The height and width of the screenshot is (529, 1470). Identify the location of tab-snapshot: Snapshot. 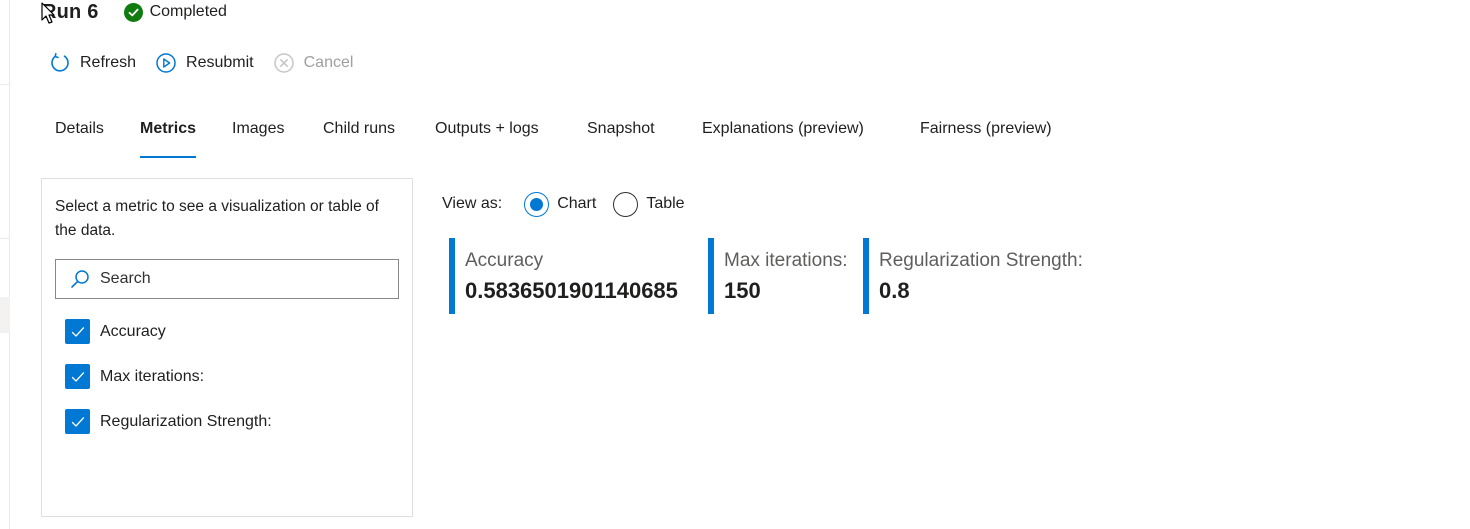
(621, 139).